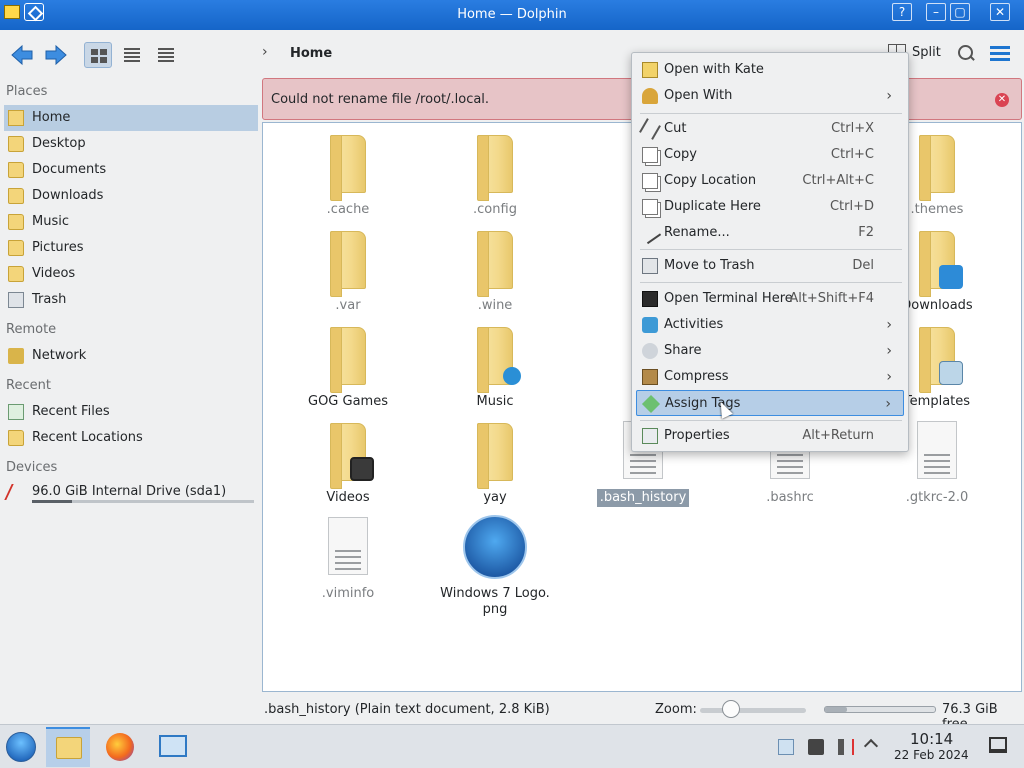 This screenshot has width=1024, height=768. I want to click on start-menu-button, so click(22, 747).